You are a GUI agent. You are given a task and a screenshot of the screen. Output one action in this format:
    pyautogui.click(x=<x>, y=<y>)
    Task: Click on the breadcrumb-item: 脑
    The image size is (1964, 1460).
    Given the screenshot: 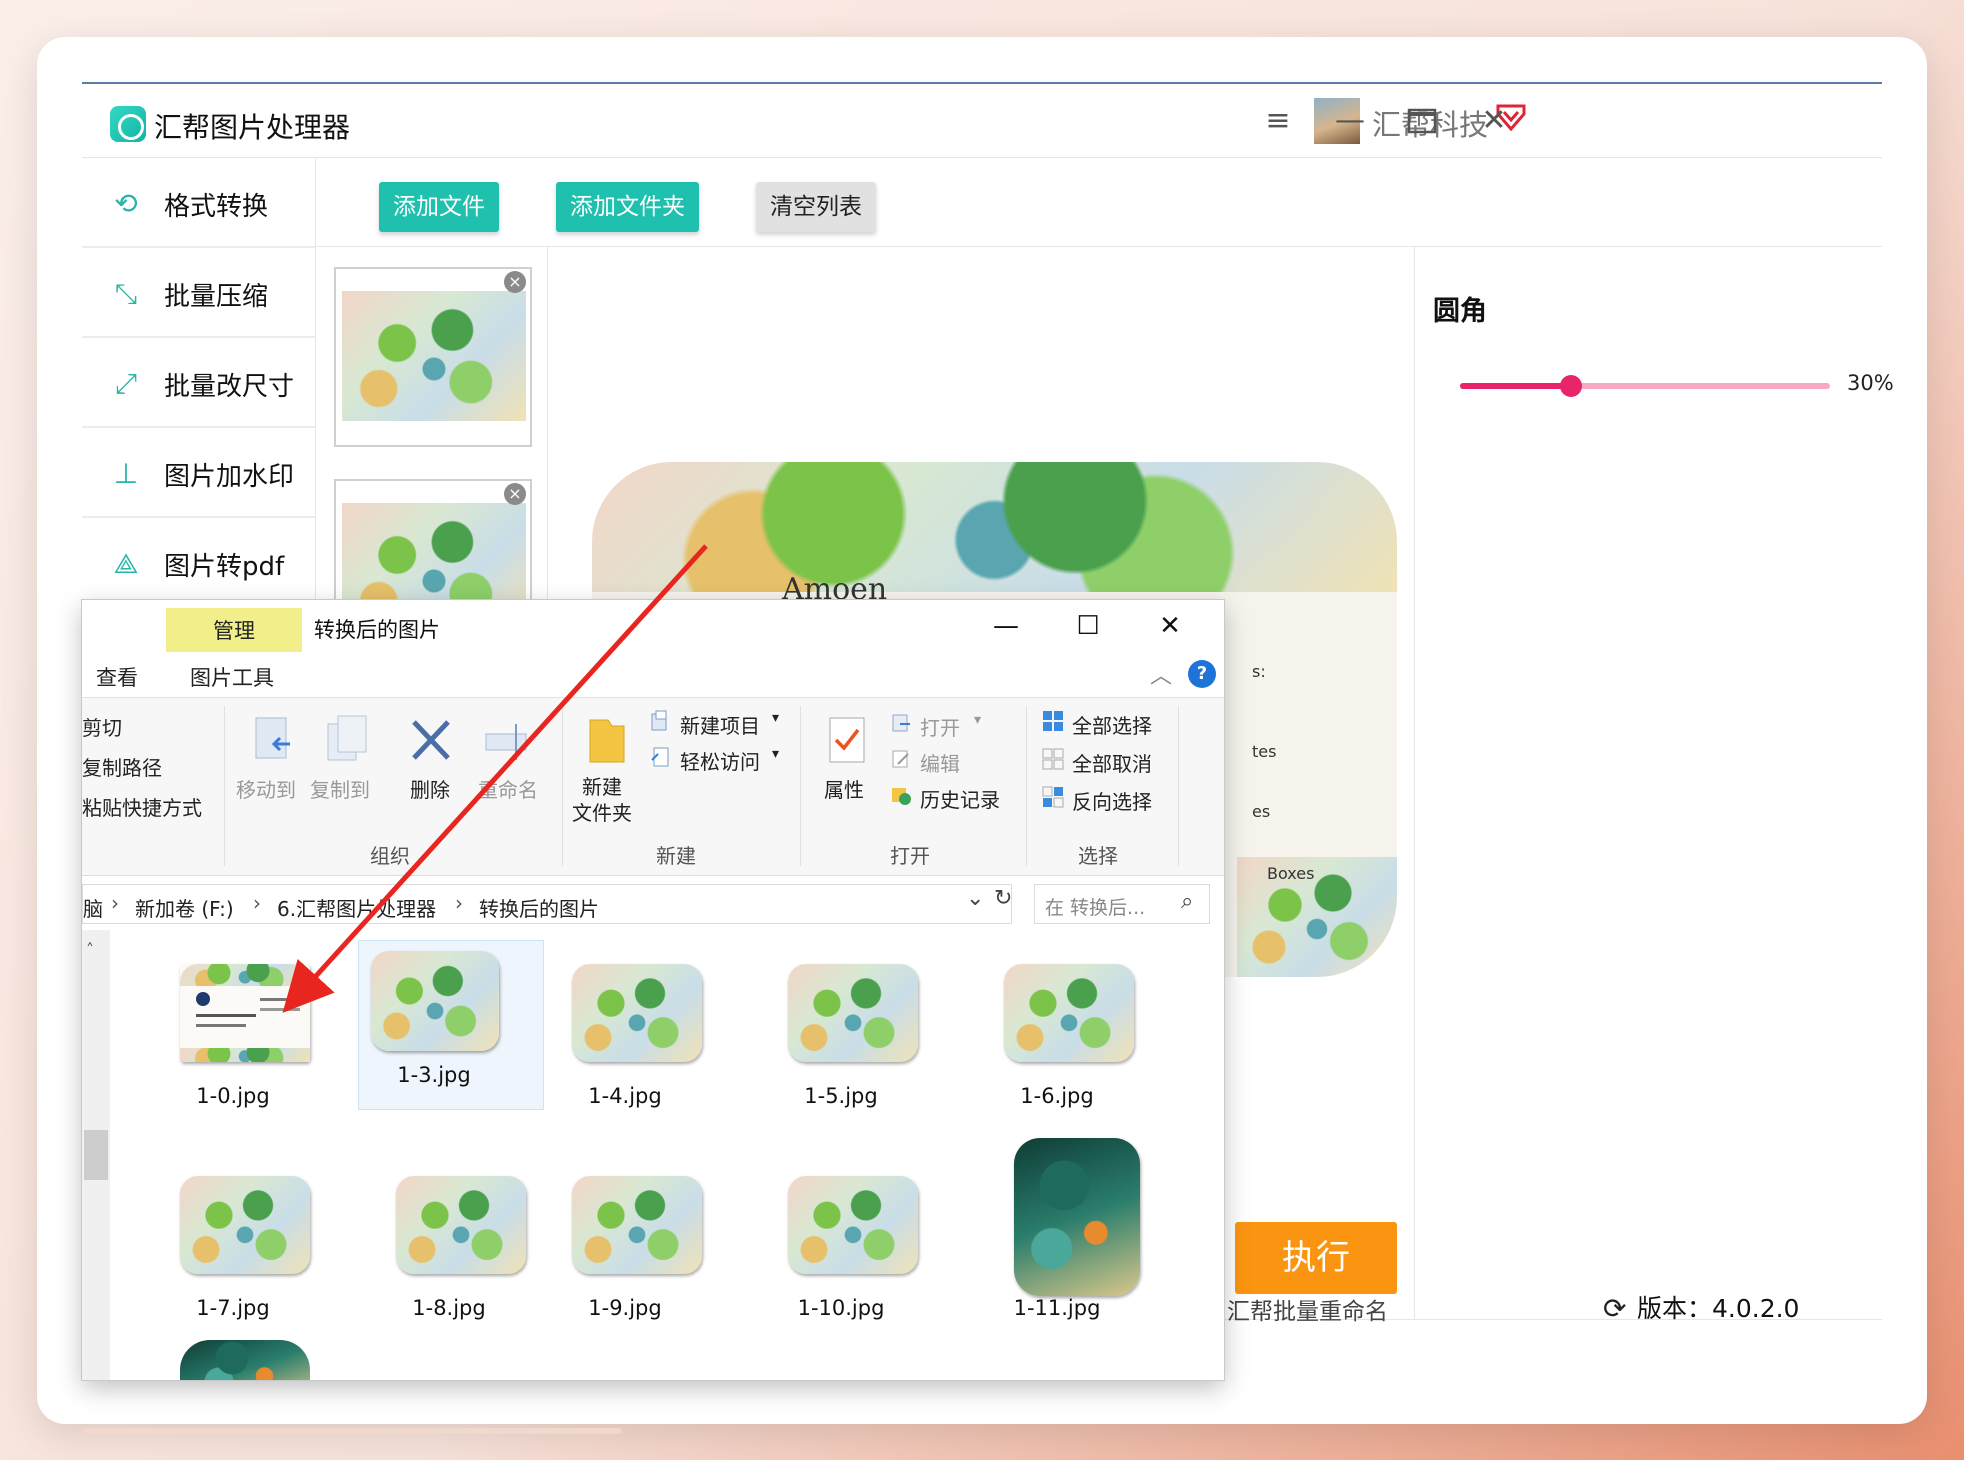 What is the action you would take?
    pyautogui.click(x=93, y=907)
    